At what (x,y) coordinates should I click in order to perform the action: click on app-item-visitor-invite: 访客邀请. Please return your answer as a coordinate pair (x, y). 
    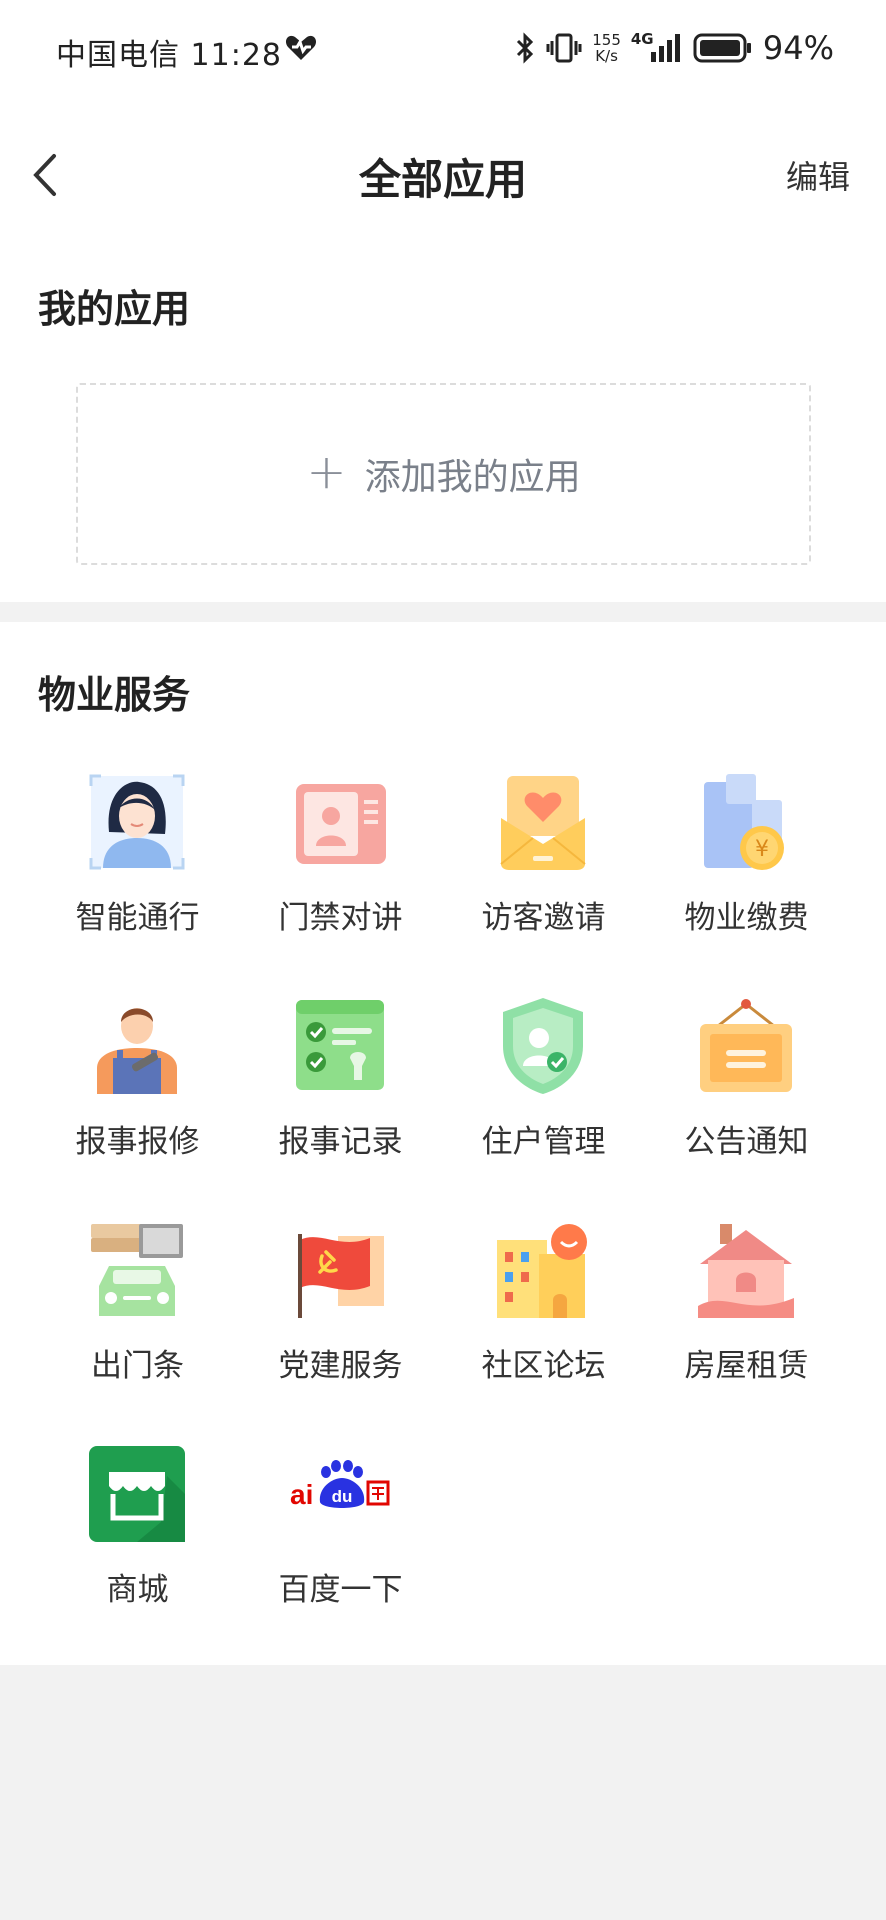
    Looking at the image, I should click on (543, 872).